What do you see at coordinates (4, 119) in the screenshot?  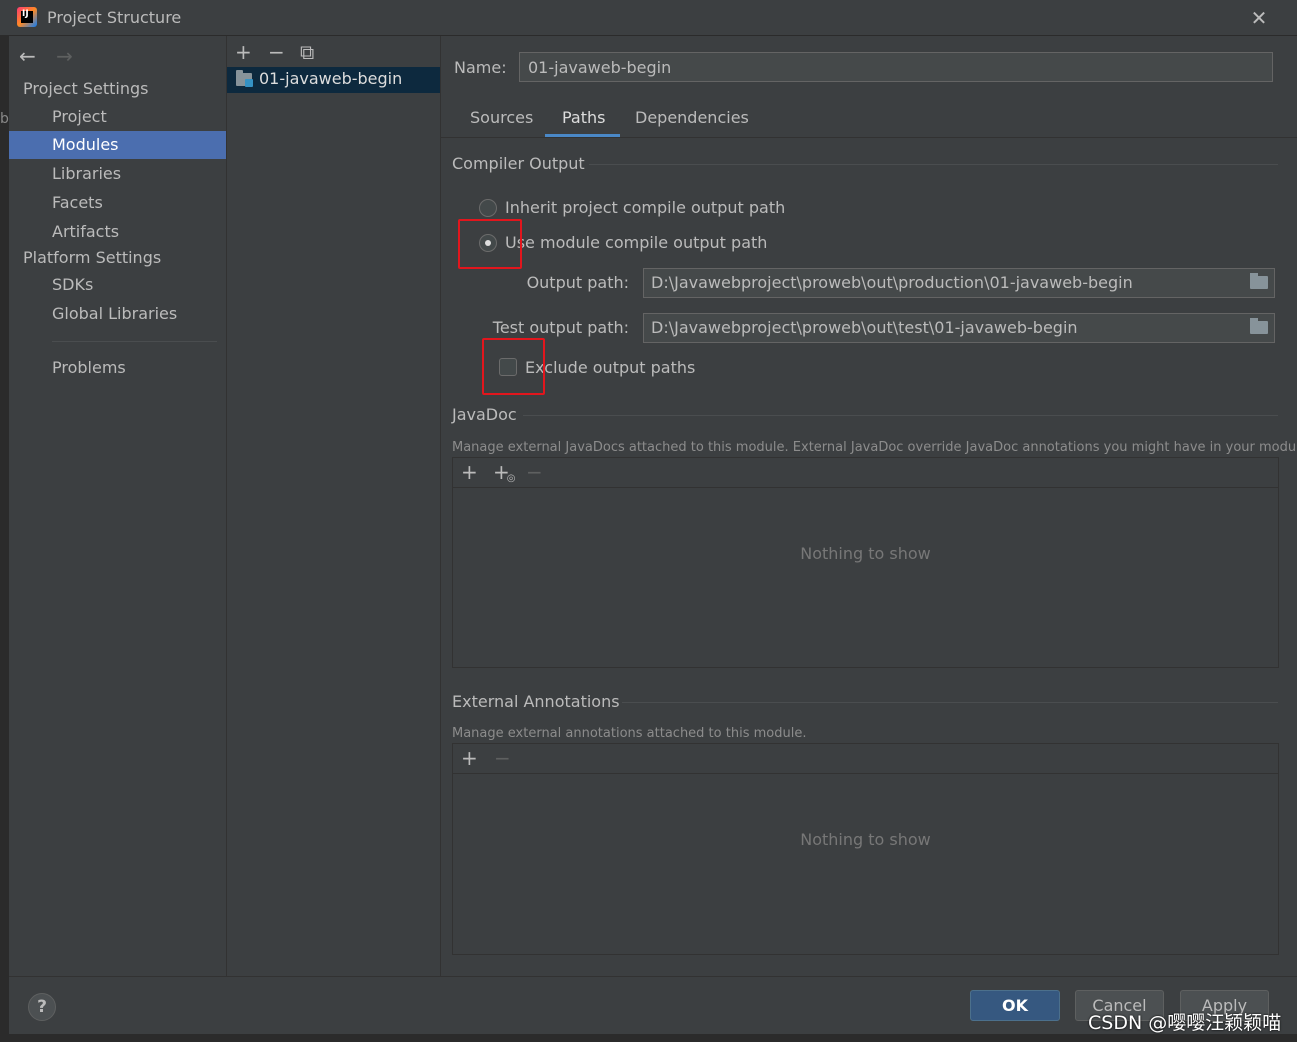 I see `background-window-char: b` at bounding box center [4, 119].